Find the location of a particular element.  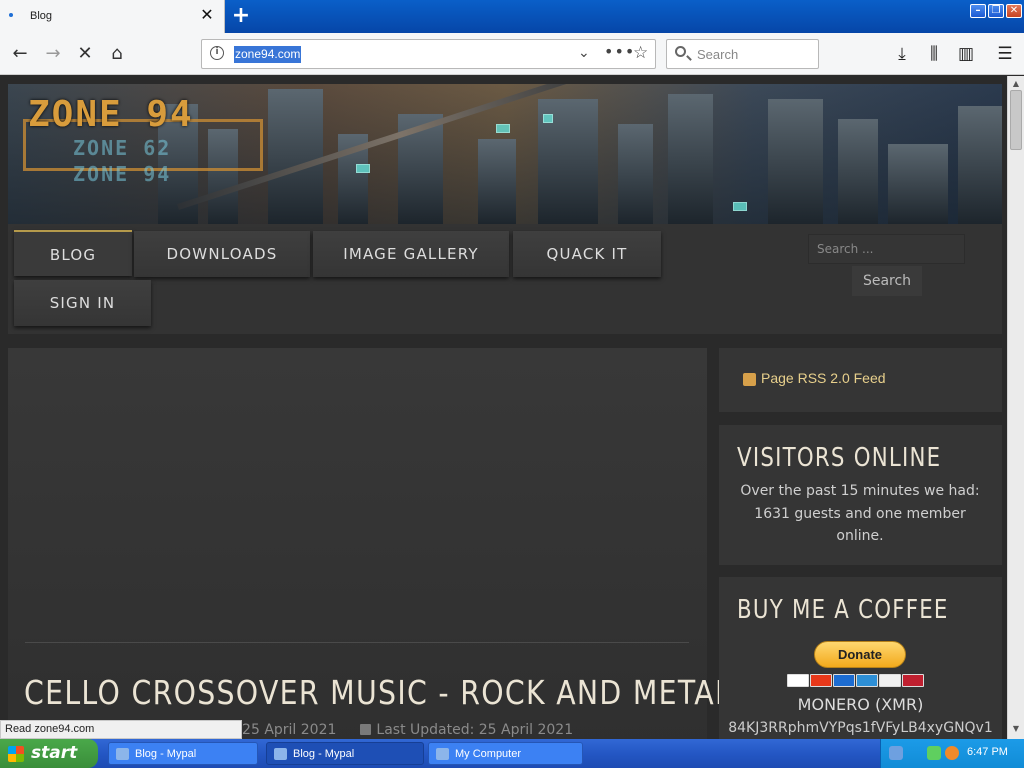

logo-subtitle: ZONE 94 is located at coordinates (122, 174).